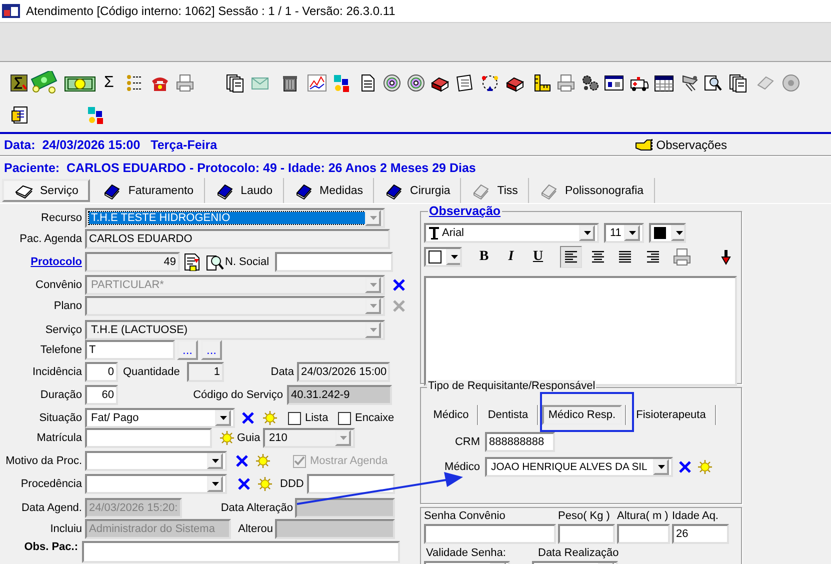  I want to click on notes-button: Observações, so click(681, 144).